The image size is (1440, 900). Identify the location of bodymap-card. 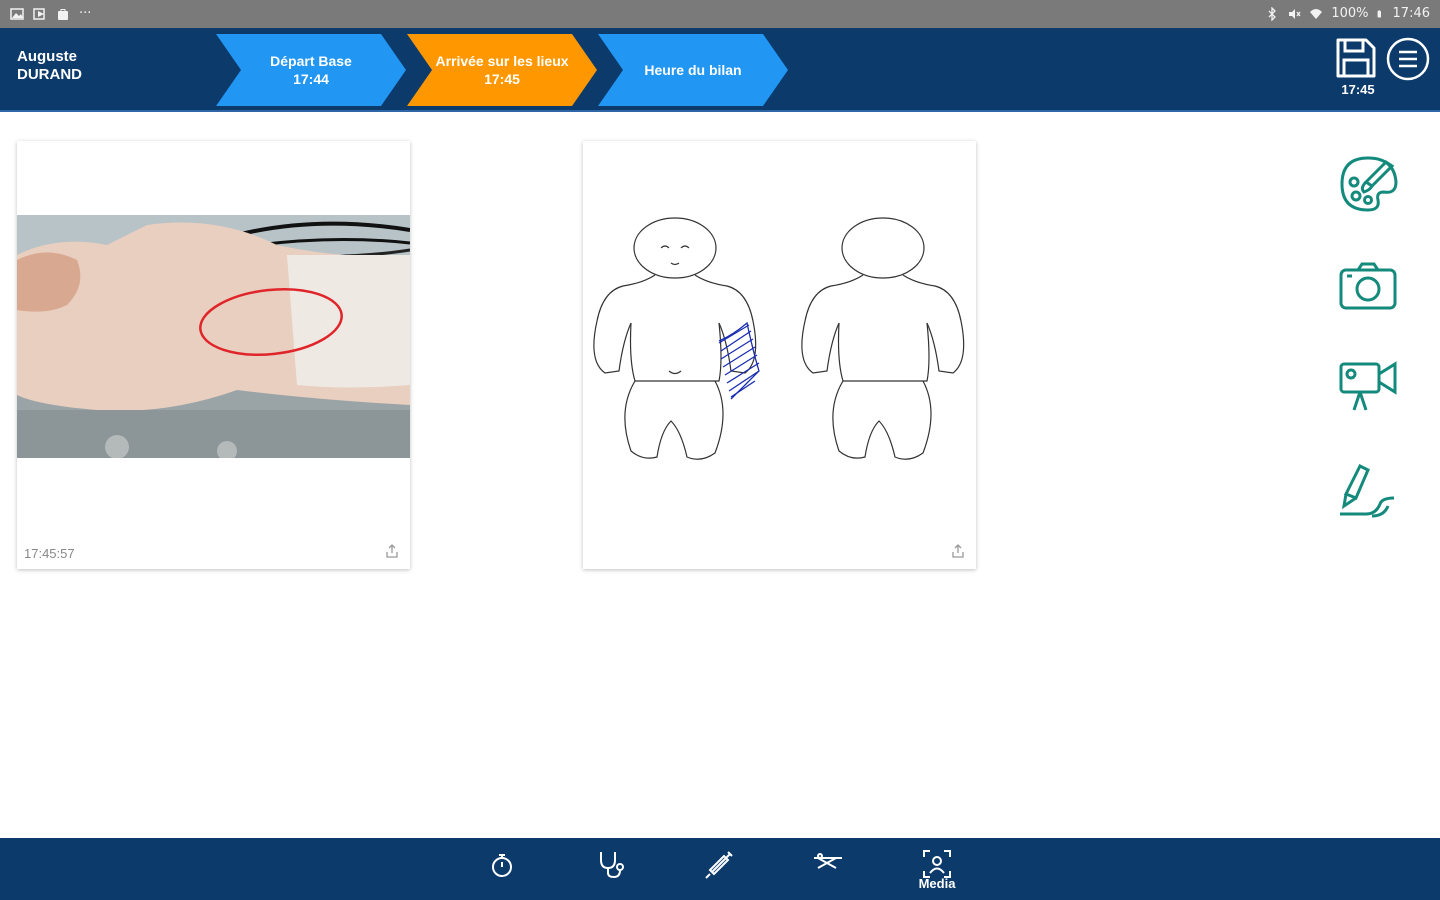
(779, 355).